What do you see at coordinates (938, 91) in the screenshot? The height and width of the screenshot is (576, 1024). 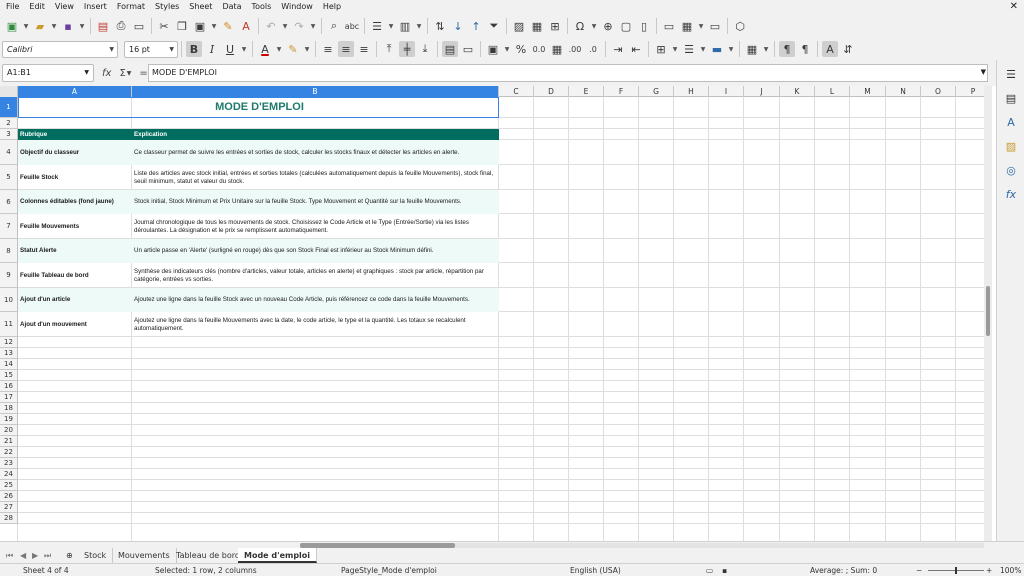 I see `column-header: O` at bounding box center [938, 91].